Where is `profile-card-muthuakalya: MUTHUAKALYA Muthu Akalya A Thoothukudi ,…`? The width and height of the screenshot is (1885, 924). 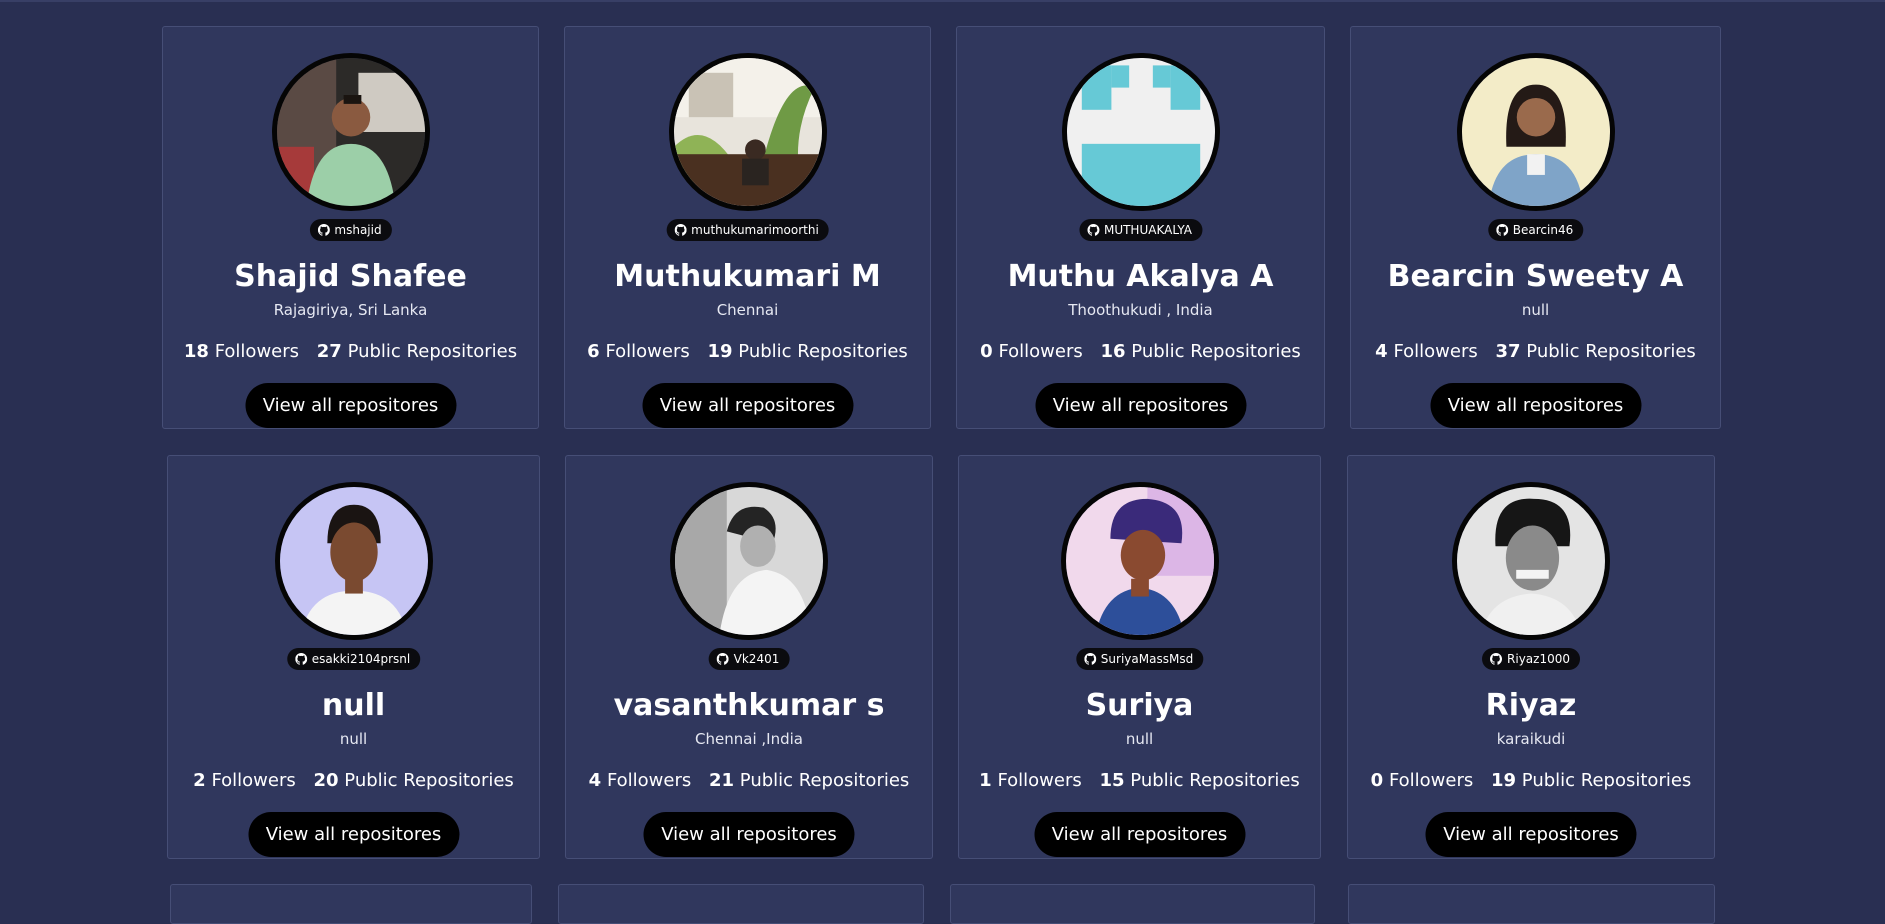
profile-card-muthuakalya: MUTHUAKALYA Muthu Akalya A Thoothukudi ,… is located at coordinates (1140, 227).